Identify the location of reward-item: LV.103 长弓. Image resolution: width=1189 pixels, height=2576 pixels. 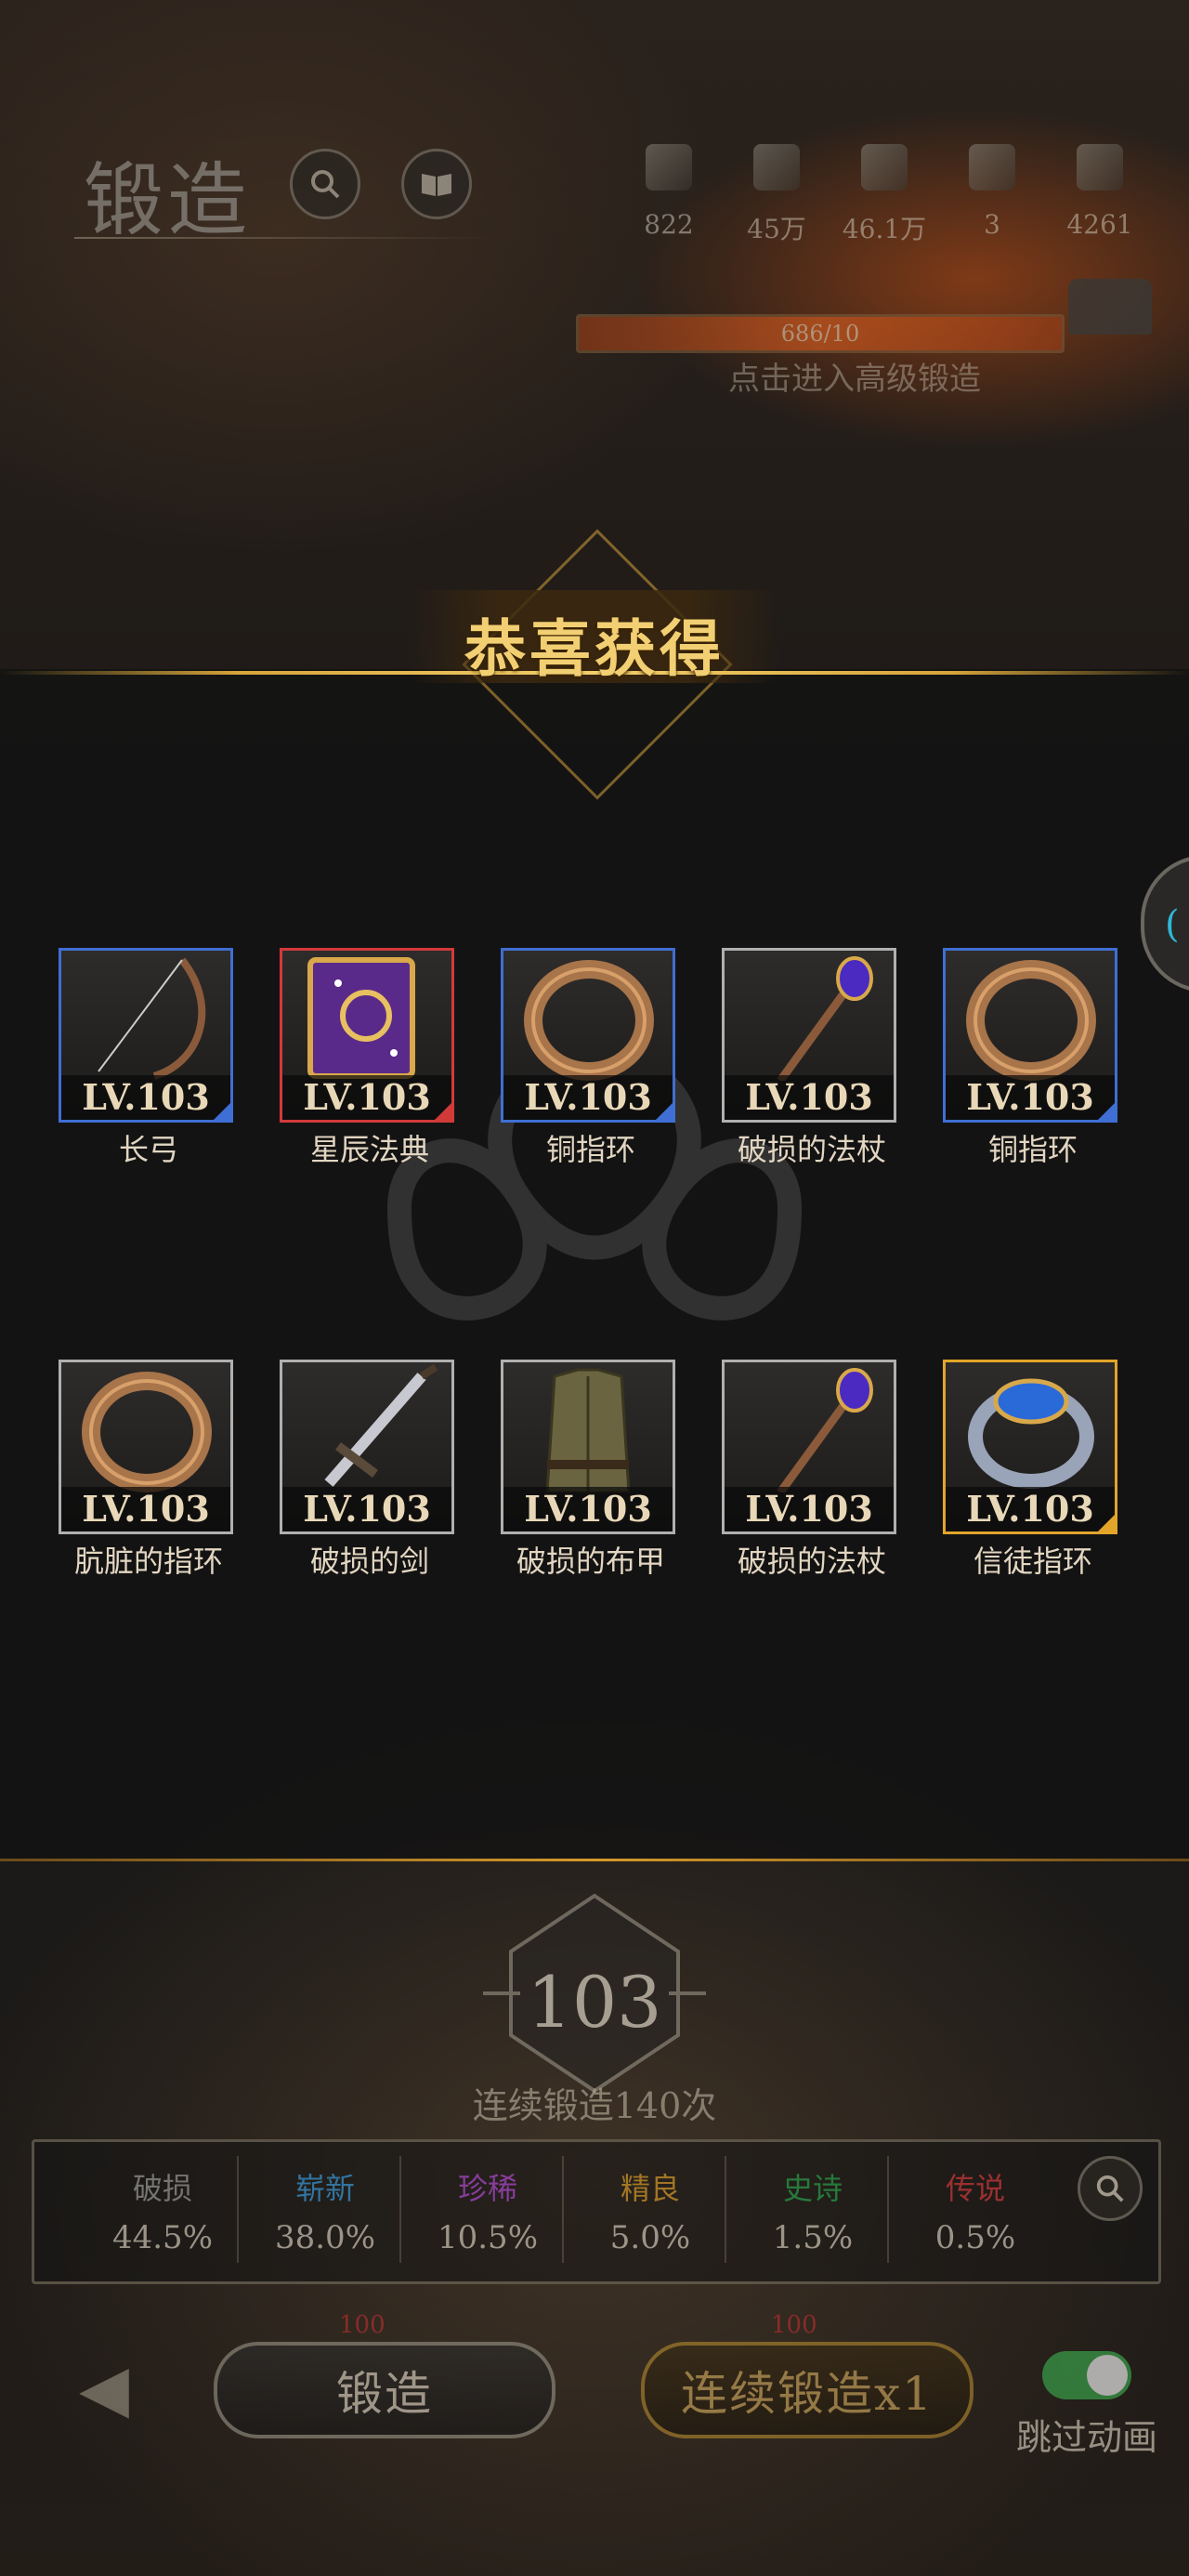
(149, 1058).